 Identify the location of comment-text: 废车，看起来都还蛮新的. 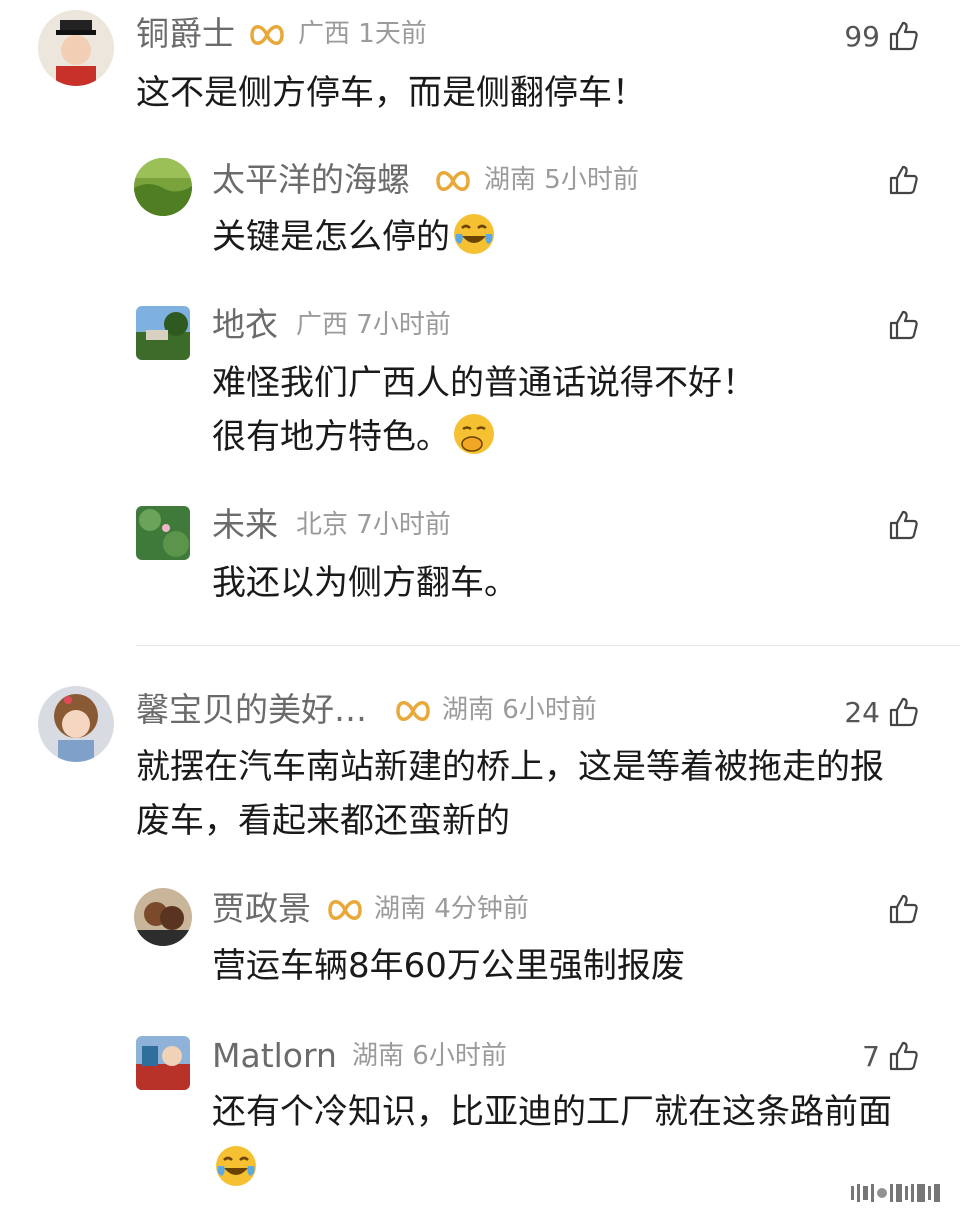
(323, 821).